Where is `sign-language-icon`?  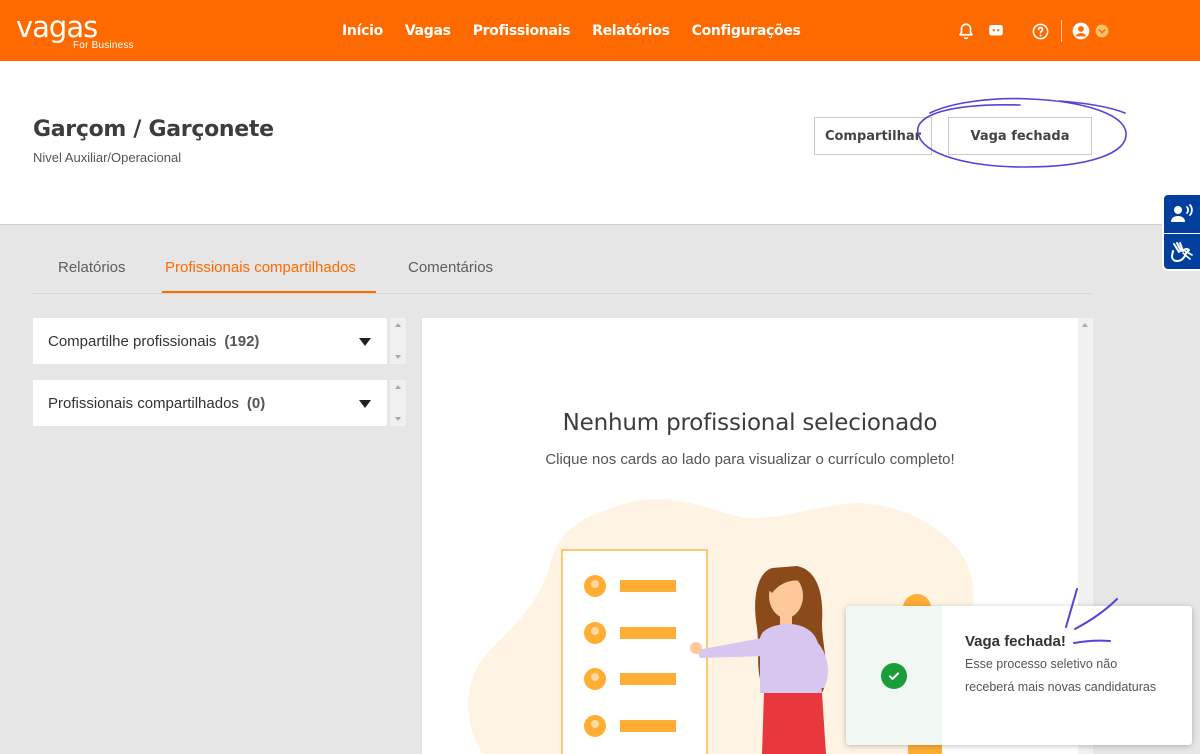
sign-language-icon is located at coordinates (1182, 252).